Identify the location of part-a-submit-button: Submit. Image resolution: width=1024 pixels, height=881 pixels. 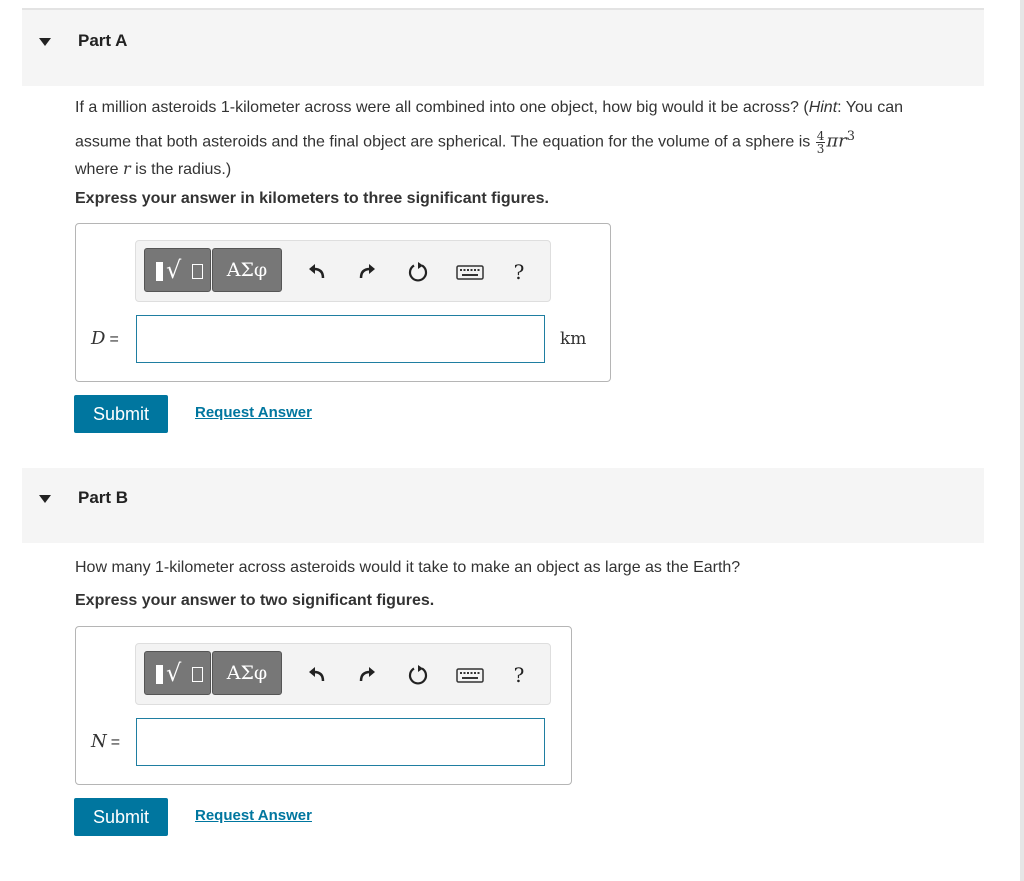
(121, 414).